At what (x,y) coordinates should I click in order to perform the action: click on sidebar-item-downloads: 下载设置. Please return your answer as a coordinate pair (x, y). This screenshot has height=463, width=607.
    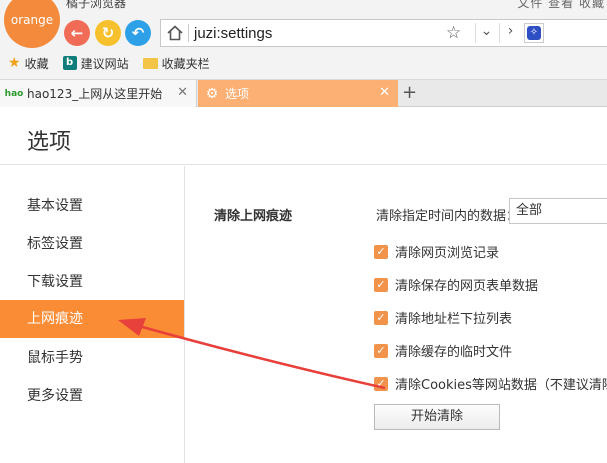
    Looking at the image, I should click on (92, 282).